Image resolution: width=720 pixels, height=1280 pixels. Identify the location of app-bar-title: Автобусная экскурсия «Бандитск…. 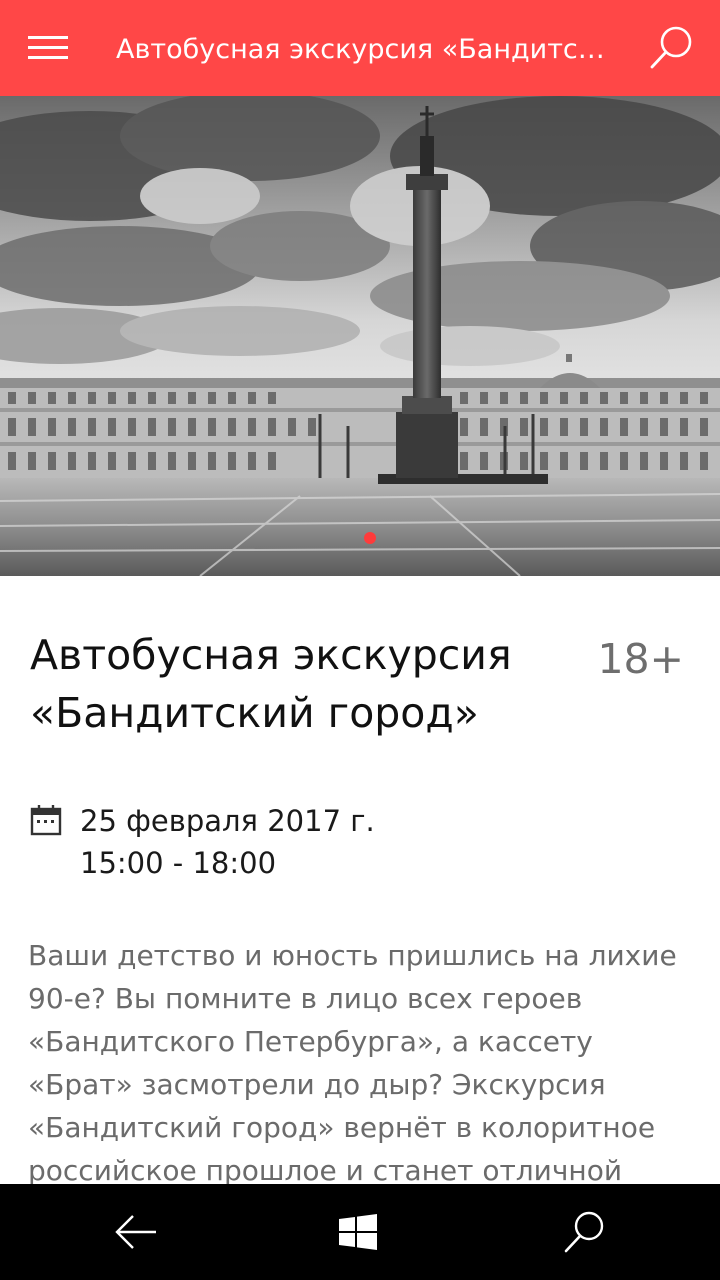
(366, 49).